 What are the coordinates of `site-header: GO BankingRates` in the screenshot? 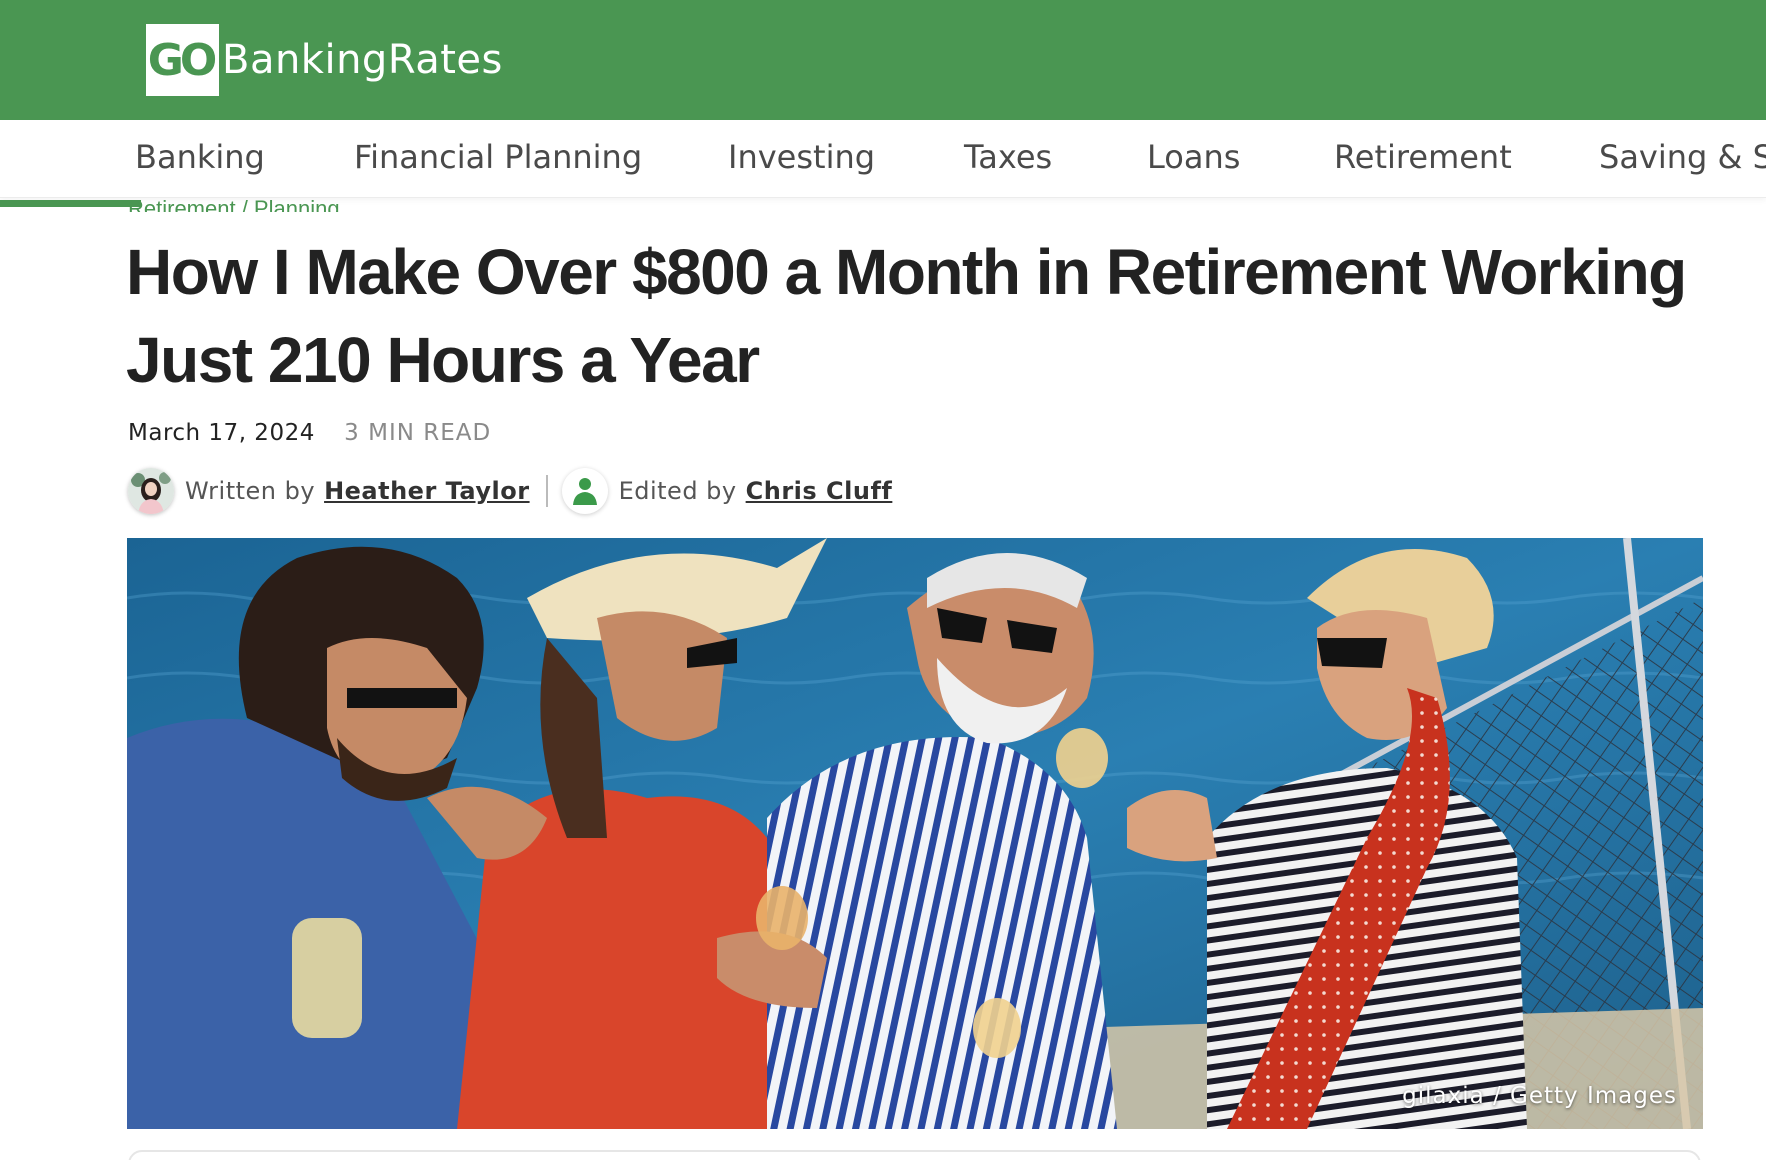 It's located at (883, 60).